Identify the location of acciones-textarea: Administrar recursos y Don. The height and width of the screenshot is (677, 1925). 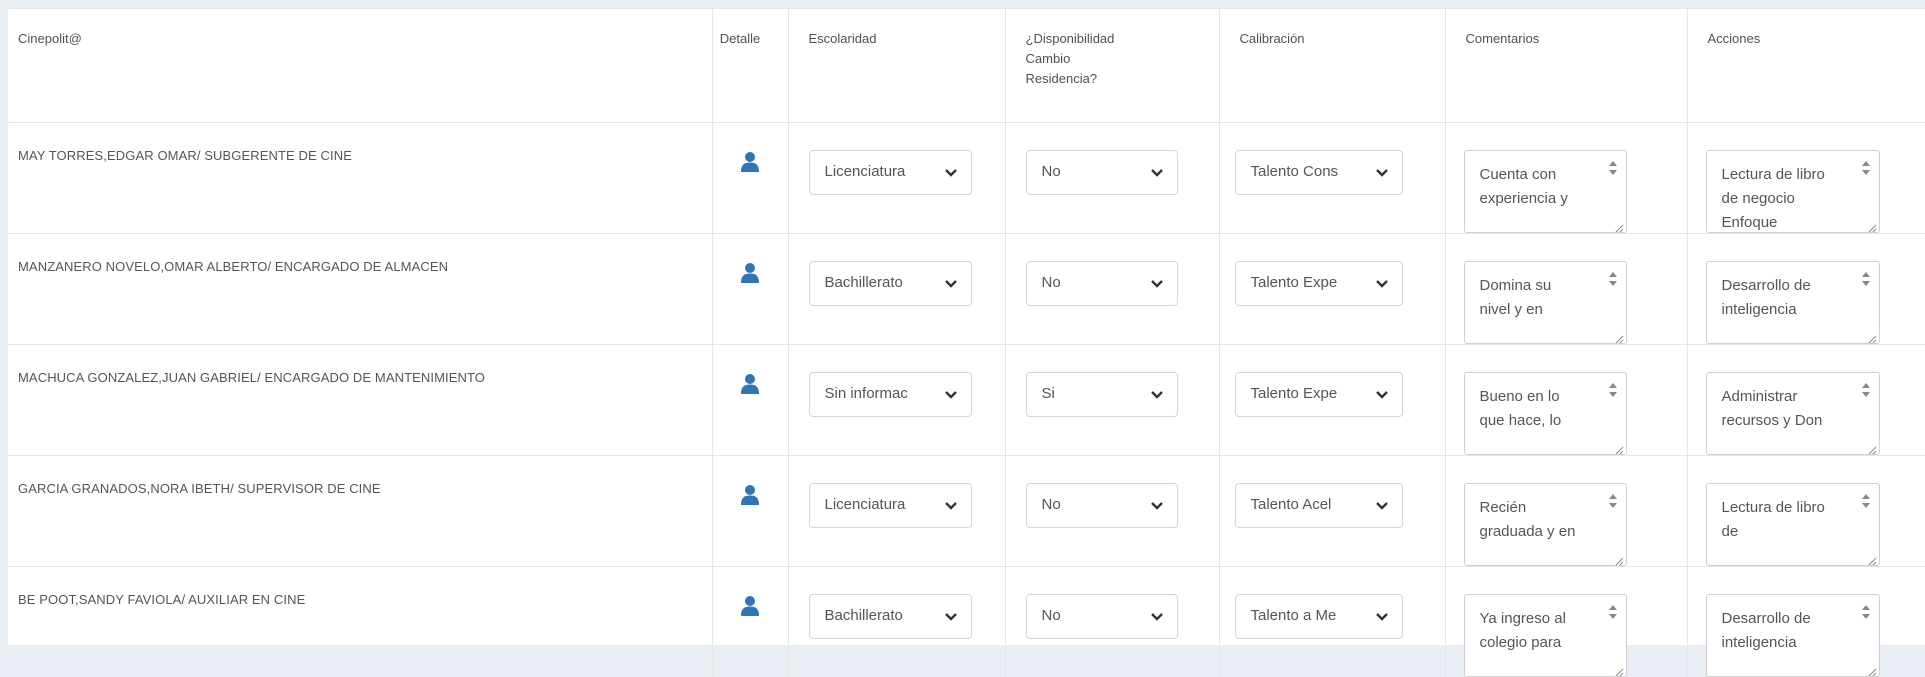
(1793, 413).